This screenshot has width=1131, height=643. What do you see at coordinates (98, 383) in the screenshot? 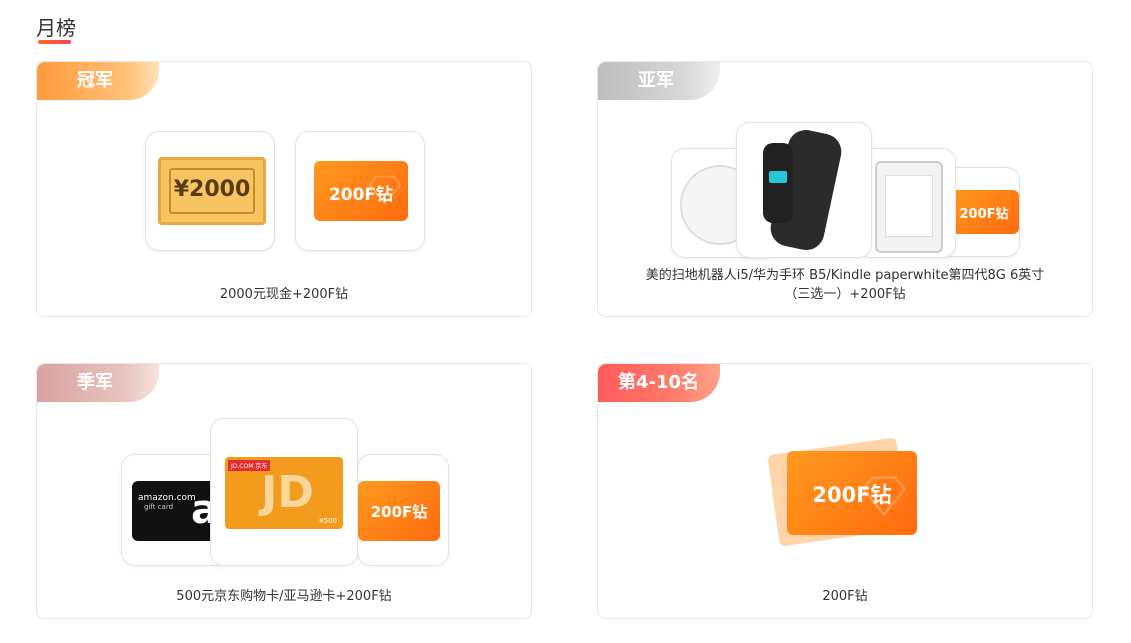
I see `rank-badge-third: 季军` at bounding box center [98, 383].